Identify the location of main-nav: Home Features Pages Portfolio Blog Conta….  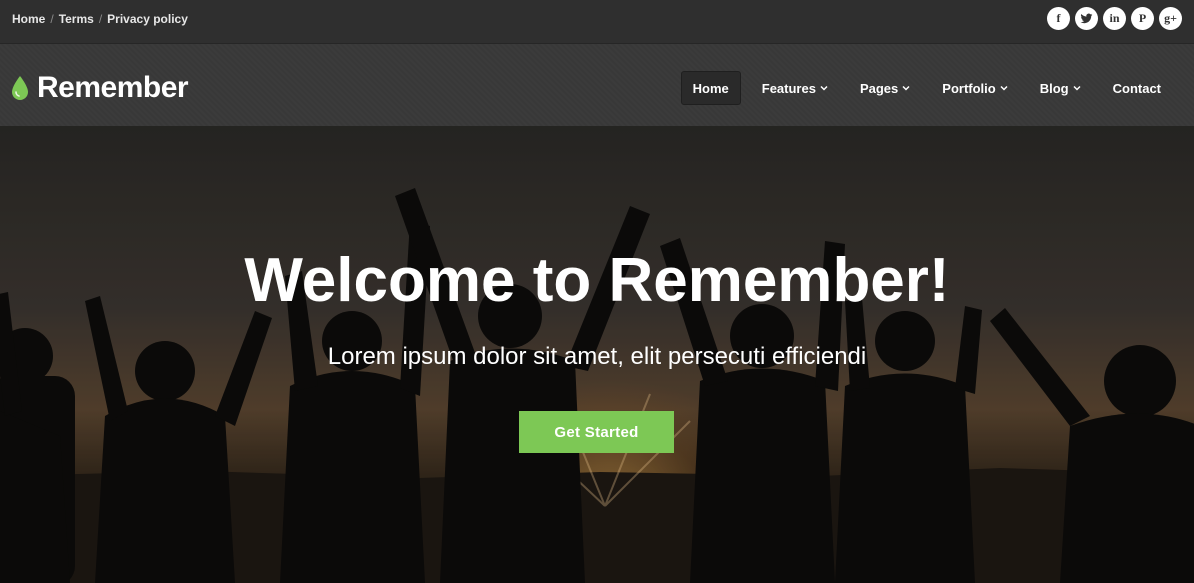
(921, 88).